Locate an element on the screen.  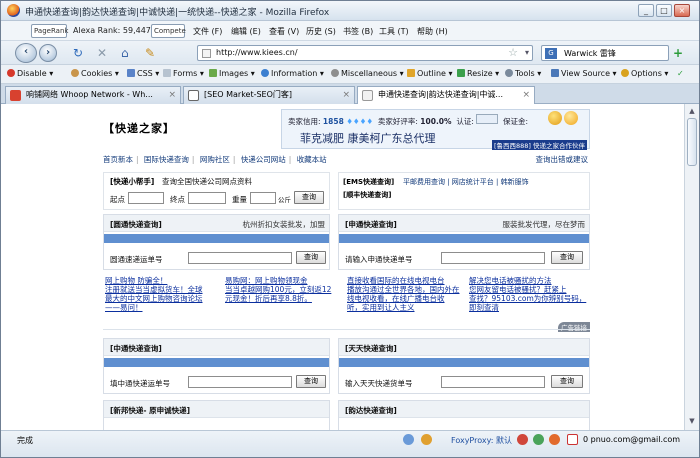
addon-icon is located at coordinates (408, 439).